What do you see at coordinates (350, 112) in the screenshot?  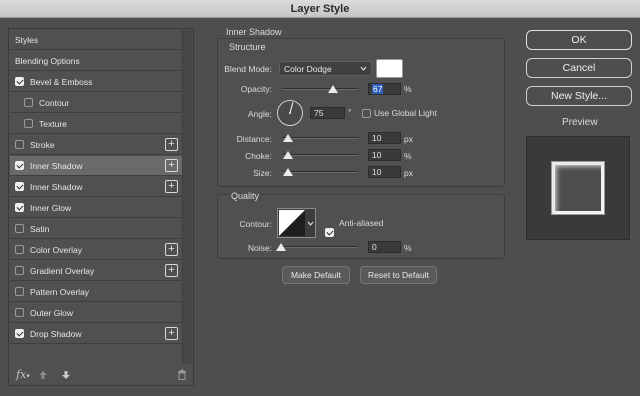 I see `angle-unit: °` at bounding box center [350, 112].